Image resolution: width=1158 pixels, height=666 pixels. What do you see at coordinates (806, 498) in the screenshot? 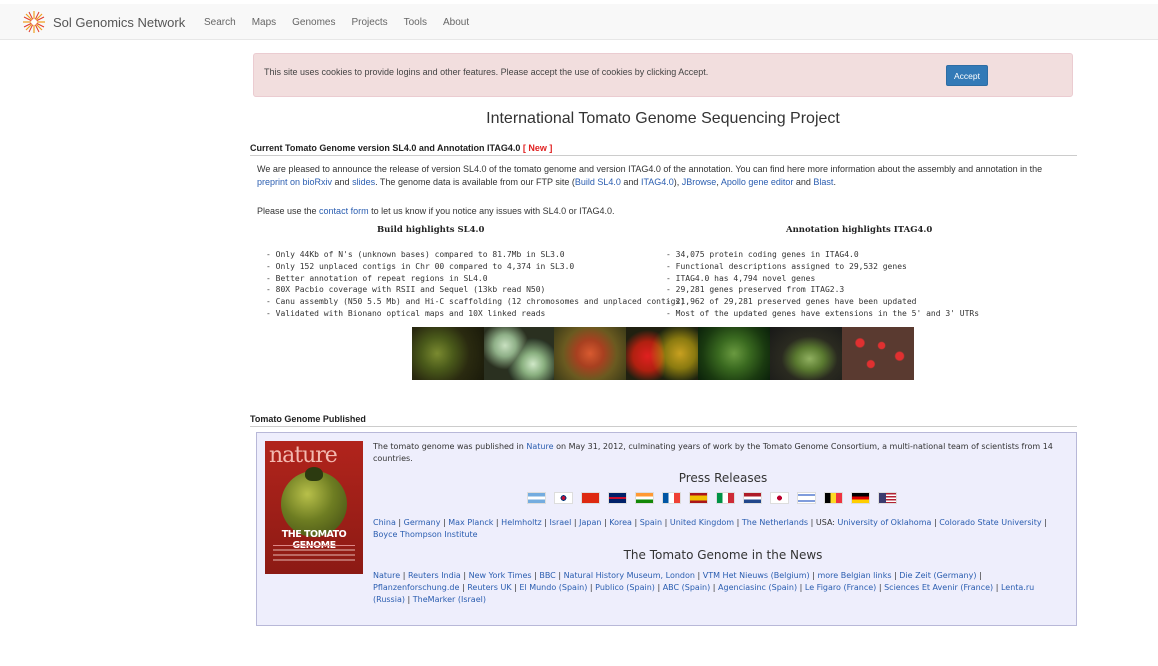
I see `israel-flag-icon` at bounding box center [806, 498].